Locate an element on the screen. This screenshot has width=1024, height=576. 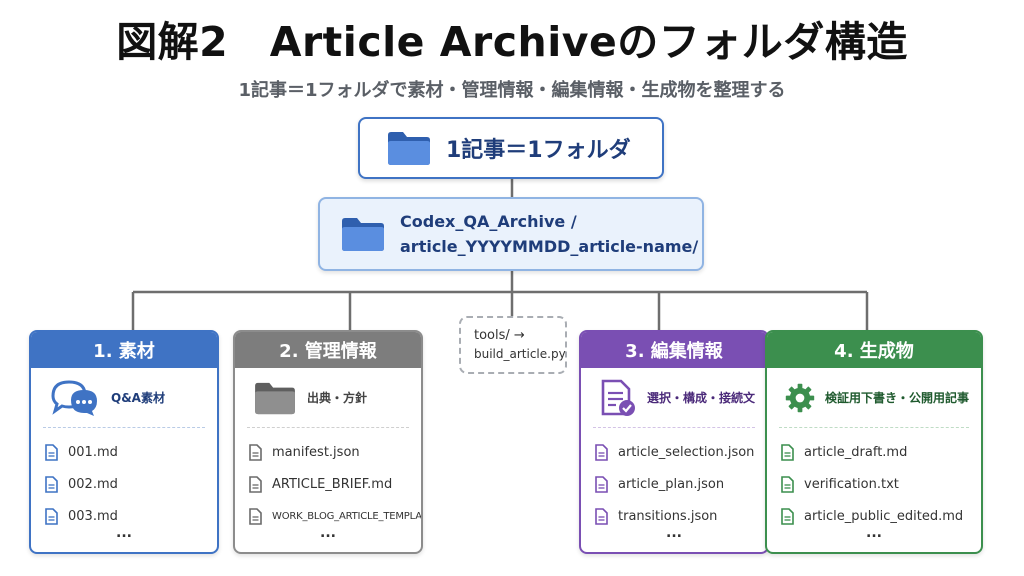
file-item: manifest.json is located at coordinates (335, 452).